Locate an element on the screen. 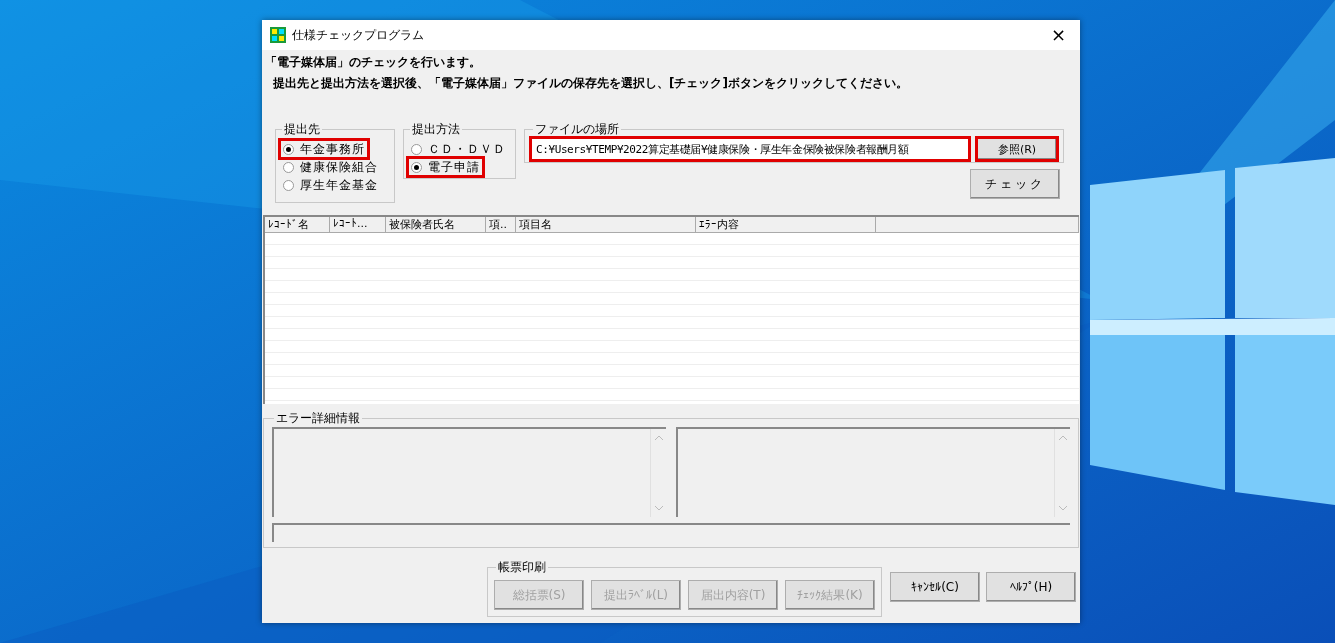 This screenshot has height=643, width=1335. close-button: × is located at coordinates (1058, 35).